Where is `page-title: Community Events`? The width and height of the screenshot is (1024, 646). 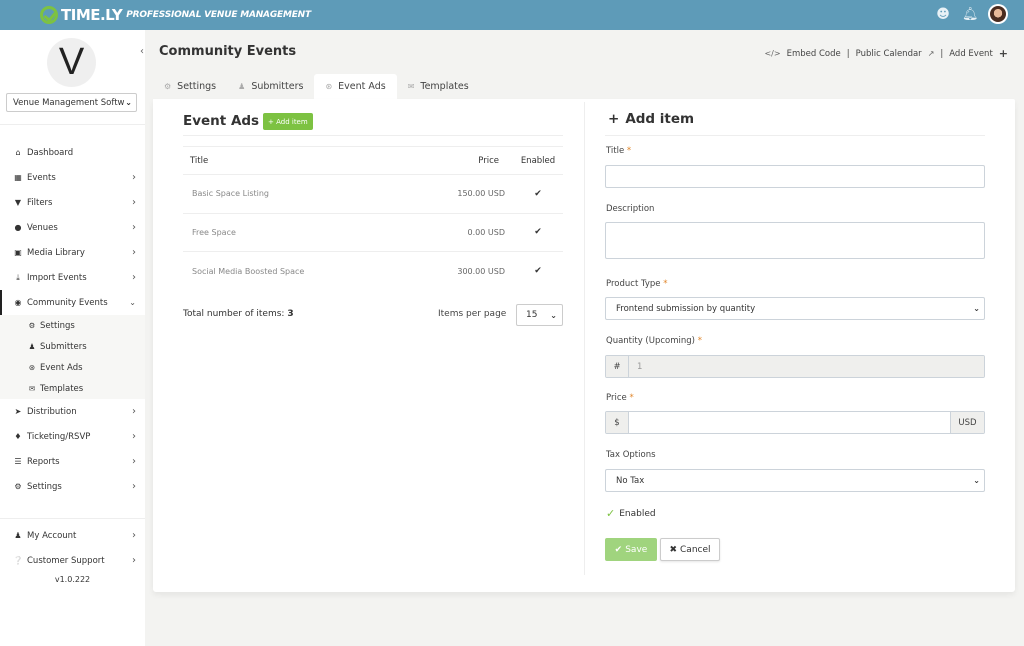 page-title: Community Events is located at coordinates (228, 51).